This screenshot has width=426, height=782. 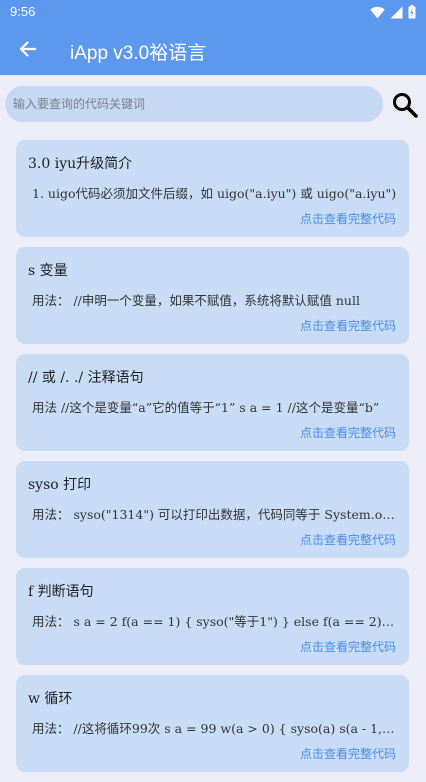 What do you see at coordinates (412, 12) in the screenshot?
I see `battery-icon` at bounding box center [412, 12].